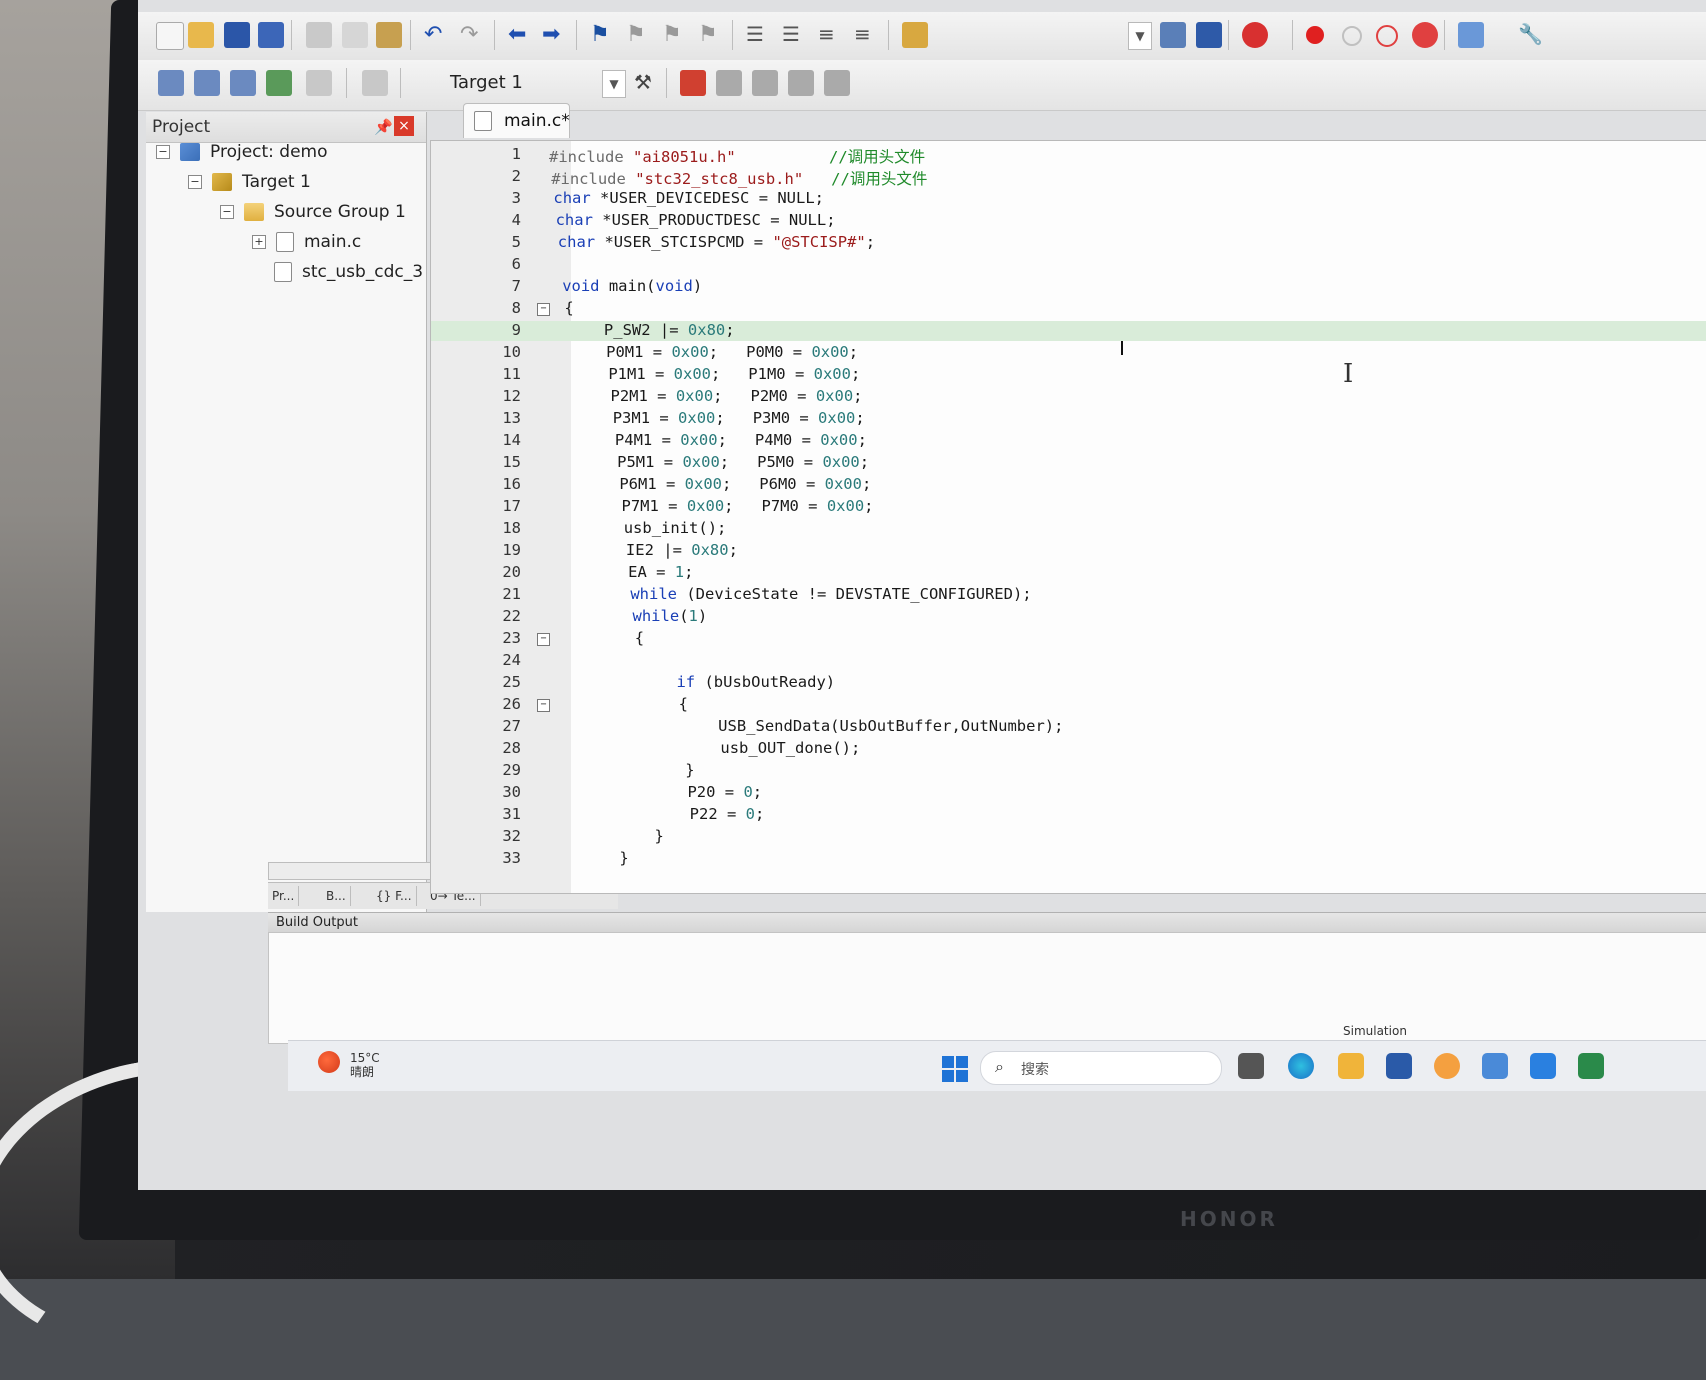  What do you see at coordinates (375, 83) in the screenshot?
I see `download-icon` at bounding box center [375, 83].